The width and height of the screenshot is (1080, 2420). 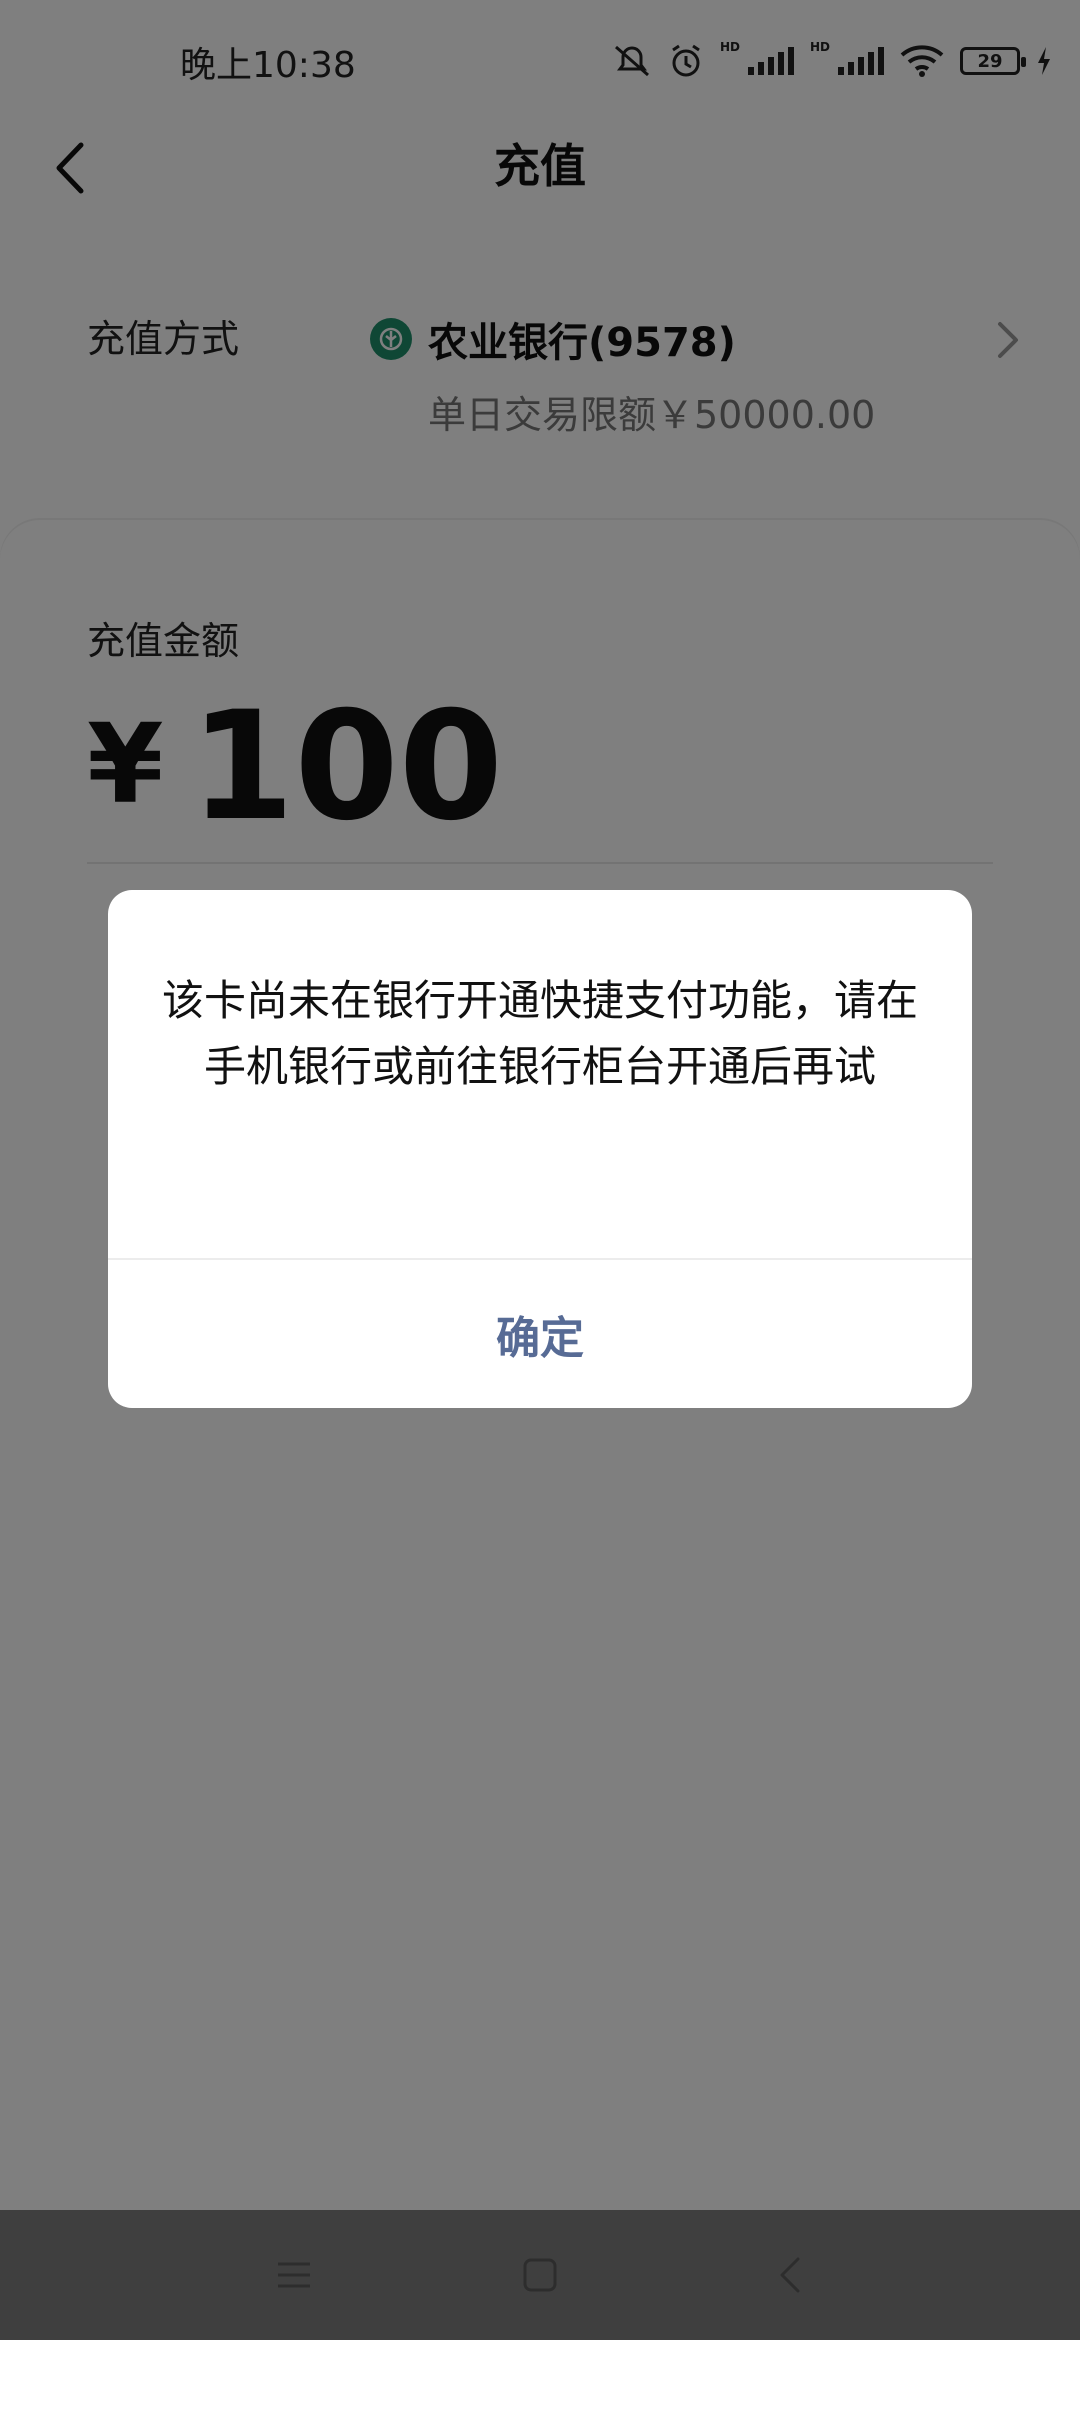 What do you see at coordinates (539, 1033) in the screenshot?
I see `dialog-message: 该卡尚未在银行开通快捷支付功能，请在手机银行或前往银行柜台开通后再试` at bounding box center [539, 1033].